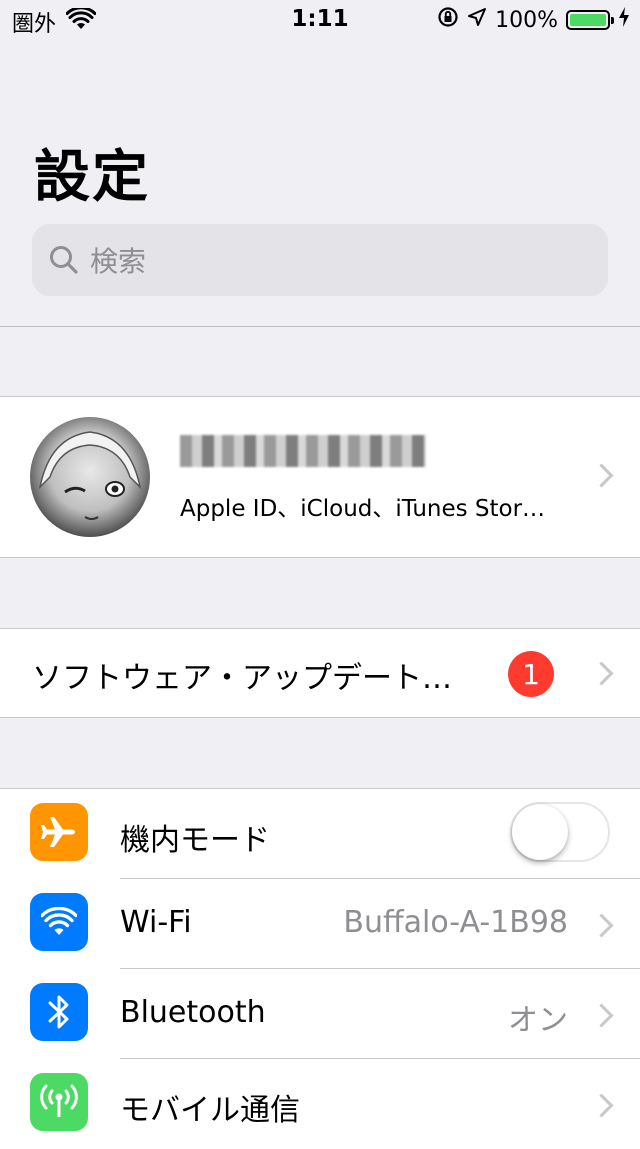 This screenshot has height=1149, width=640. Describe the element at coordinates (538, 1020) in the screenshot. I see `bluetooth-status-value: オン` at that location.